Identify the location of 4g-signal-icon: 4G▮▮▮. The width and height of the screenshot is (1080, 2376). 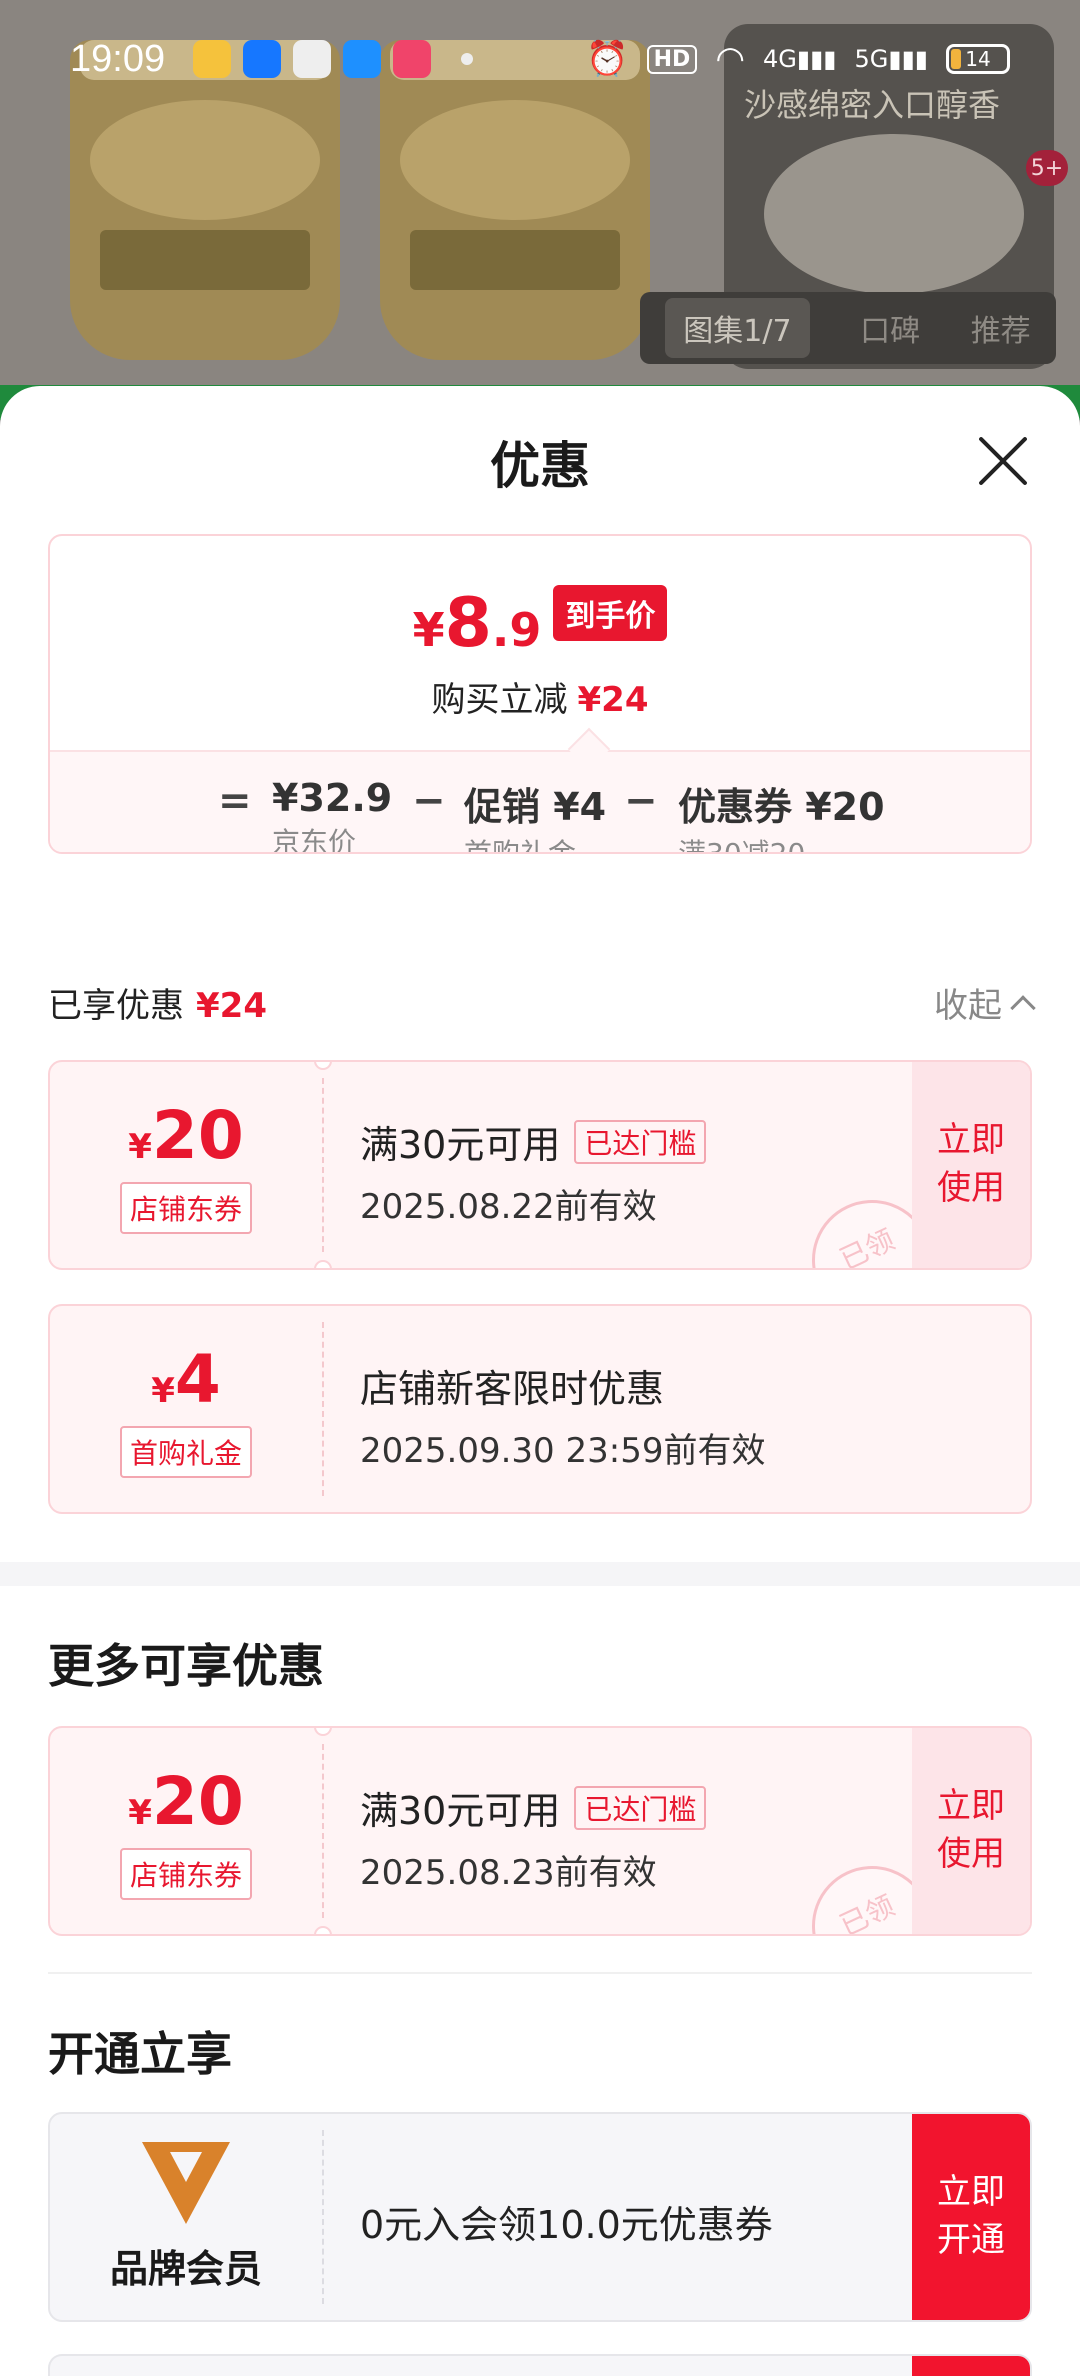
(800, 59).